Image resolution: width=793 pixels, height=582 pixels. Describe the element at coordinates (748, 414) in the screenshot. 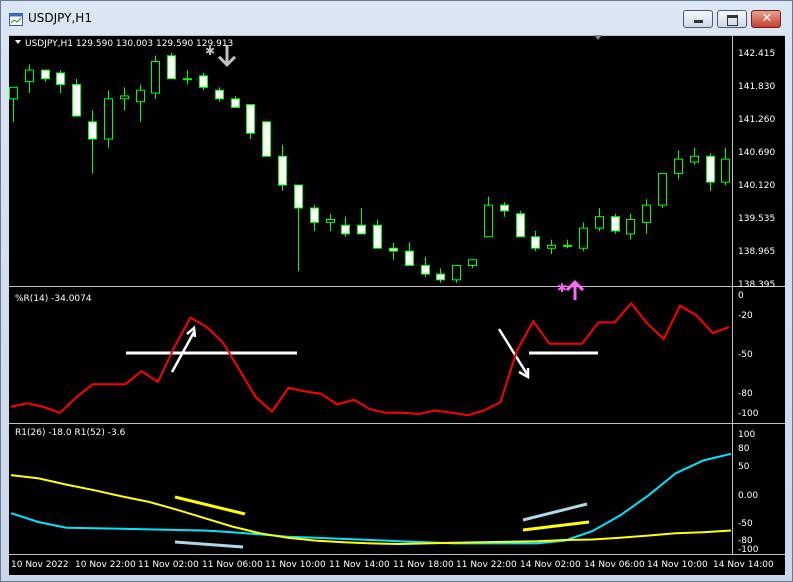

I see `wr-tick: -100` at that location.